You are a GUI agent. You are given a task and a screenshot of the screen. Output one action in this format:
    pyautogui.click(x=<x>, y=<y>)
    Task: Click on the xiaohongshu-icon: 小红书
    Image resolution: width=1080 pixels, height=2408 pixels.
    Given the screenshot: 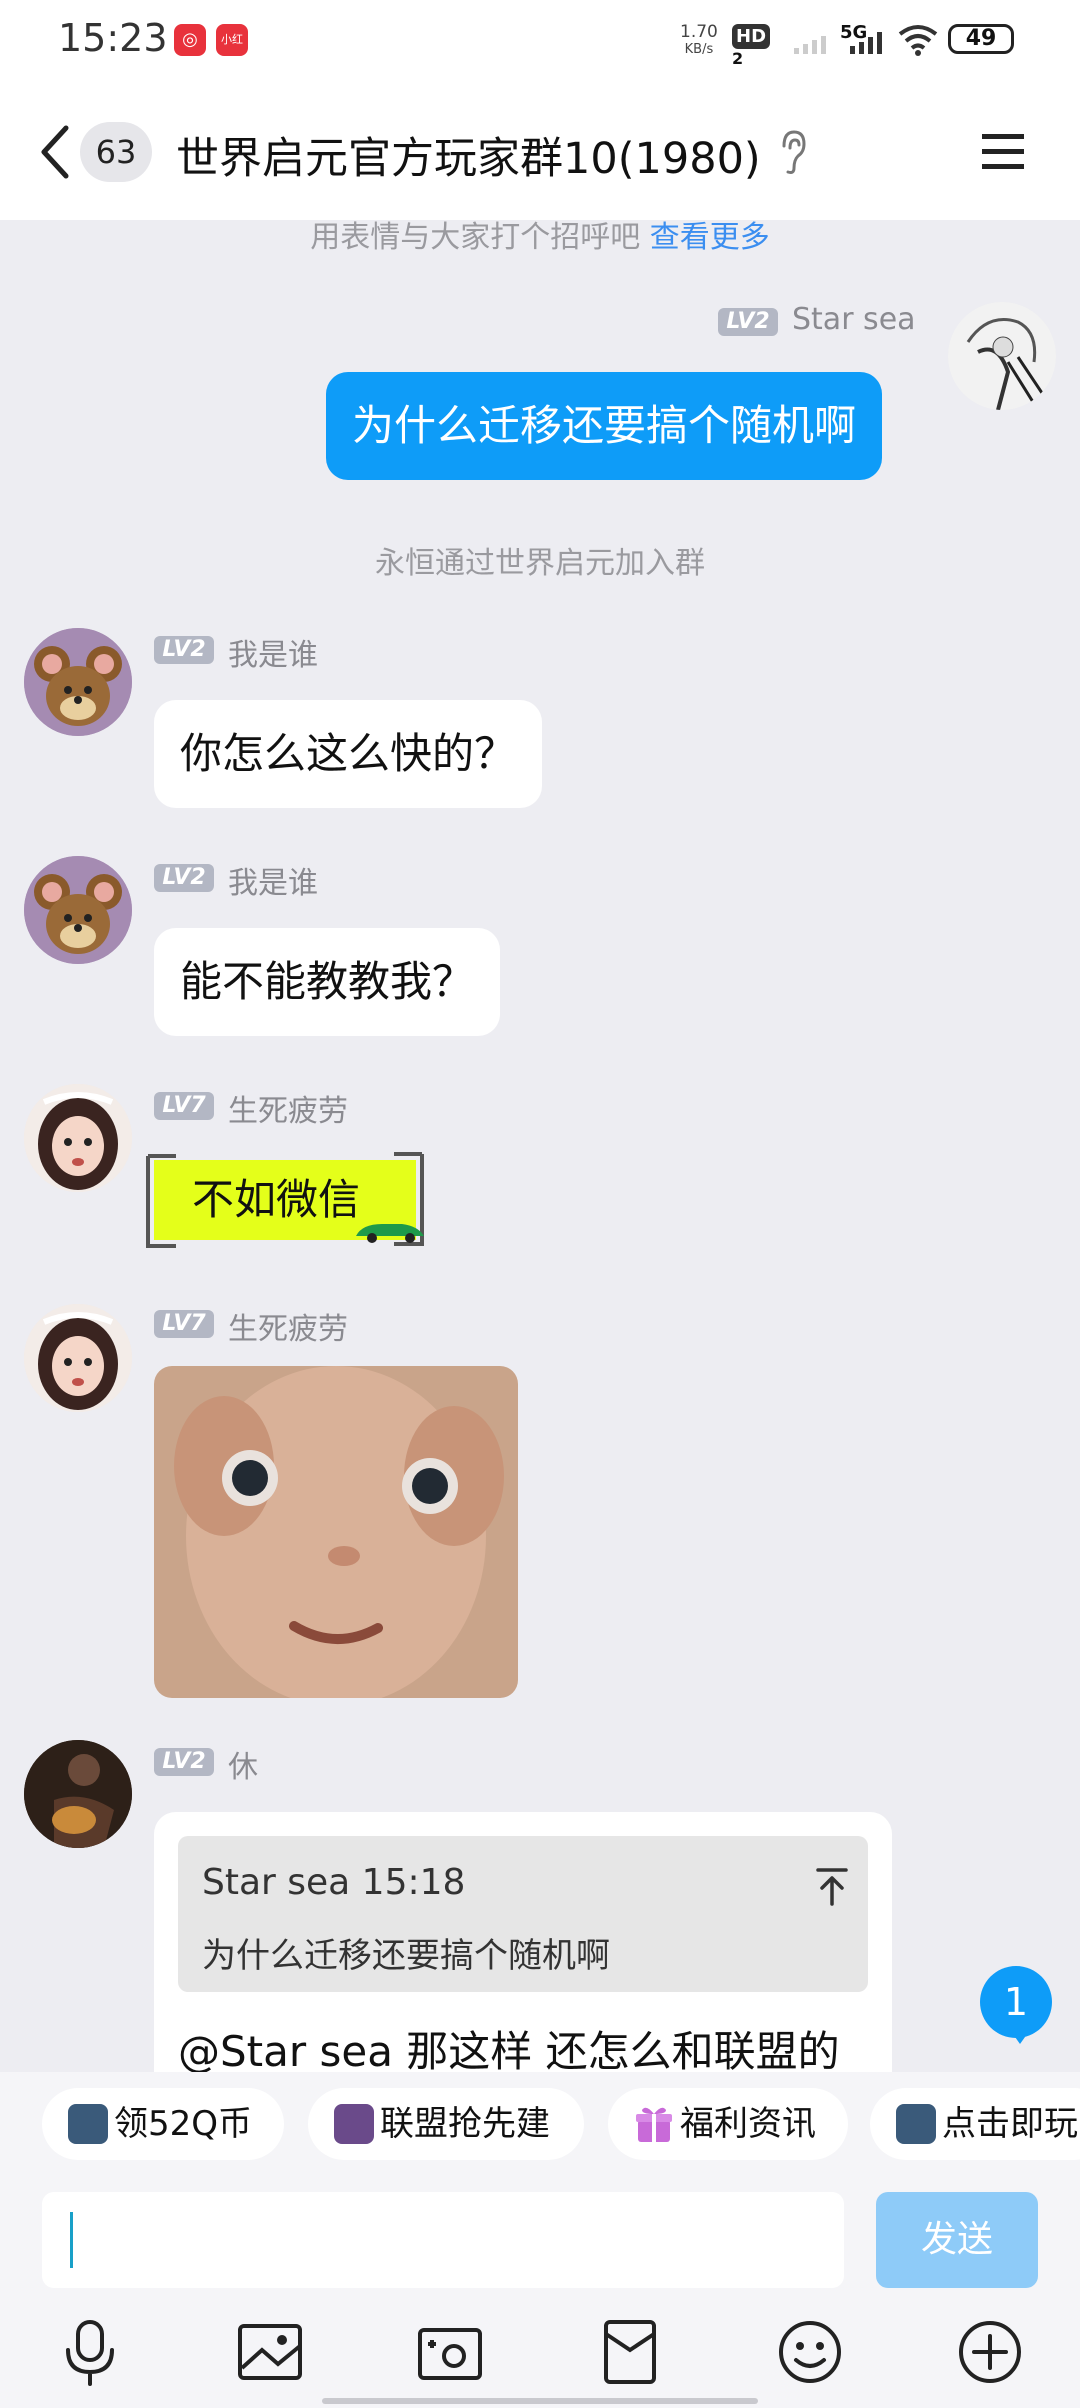 What is the action you would take?
    pyautogui.click(x=232, y=51)
    